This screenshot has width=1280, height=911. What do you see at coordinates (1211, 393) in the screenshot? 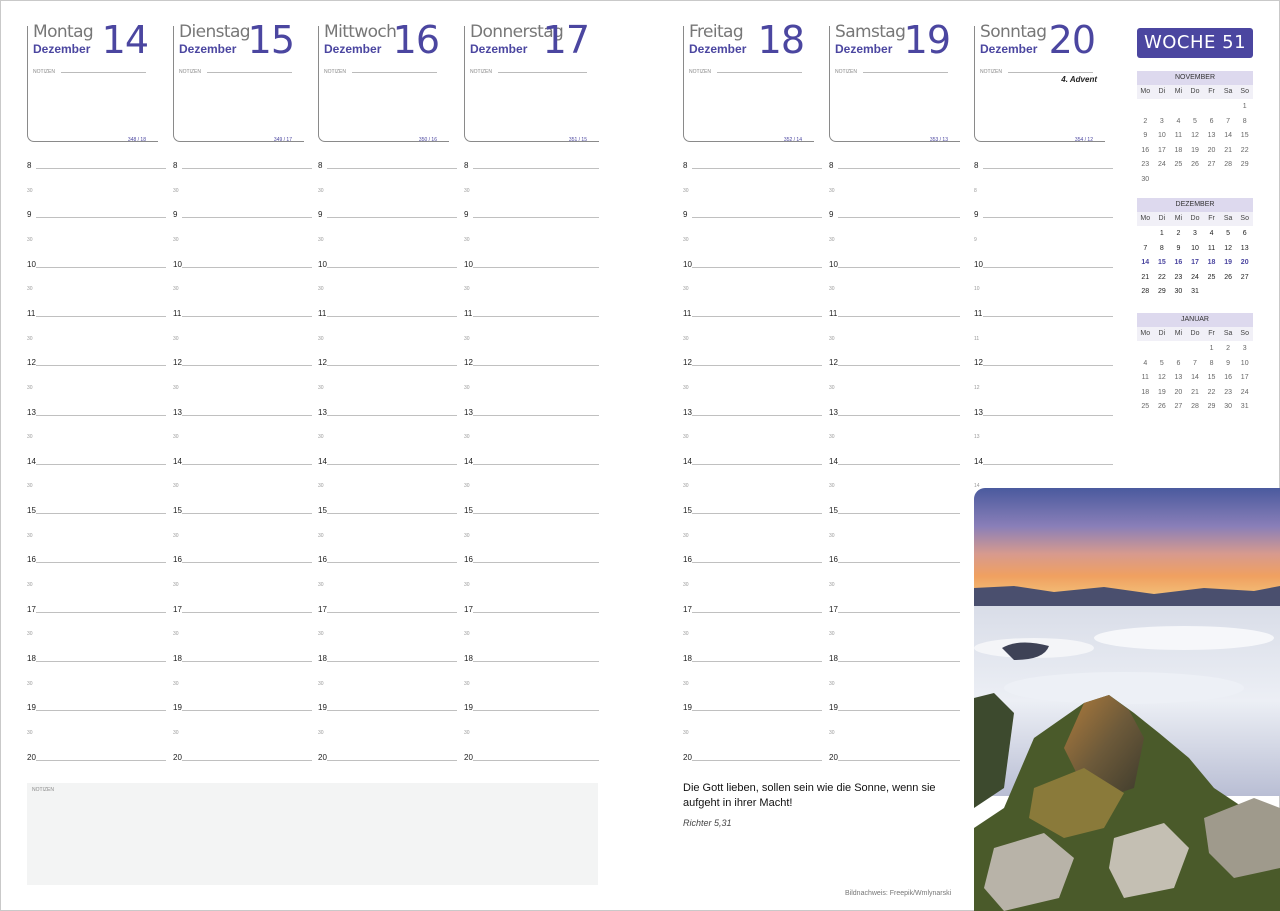
I see `mini-calendar-day: 22` at bounding box center [1211, 393].